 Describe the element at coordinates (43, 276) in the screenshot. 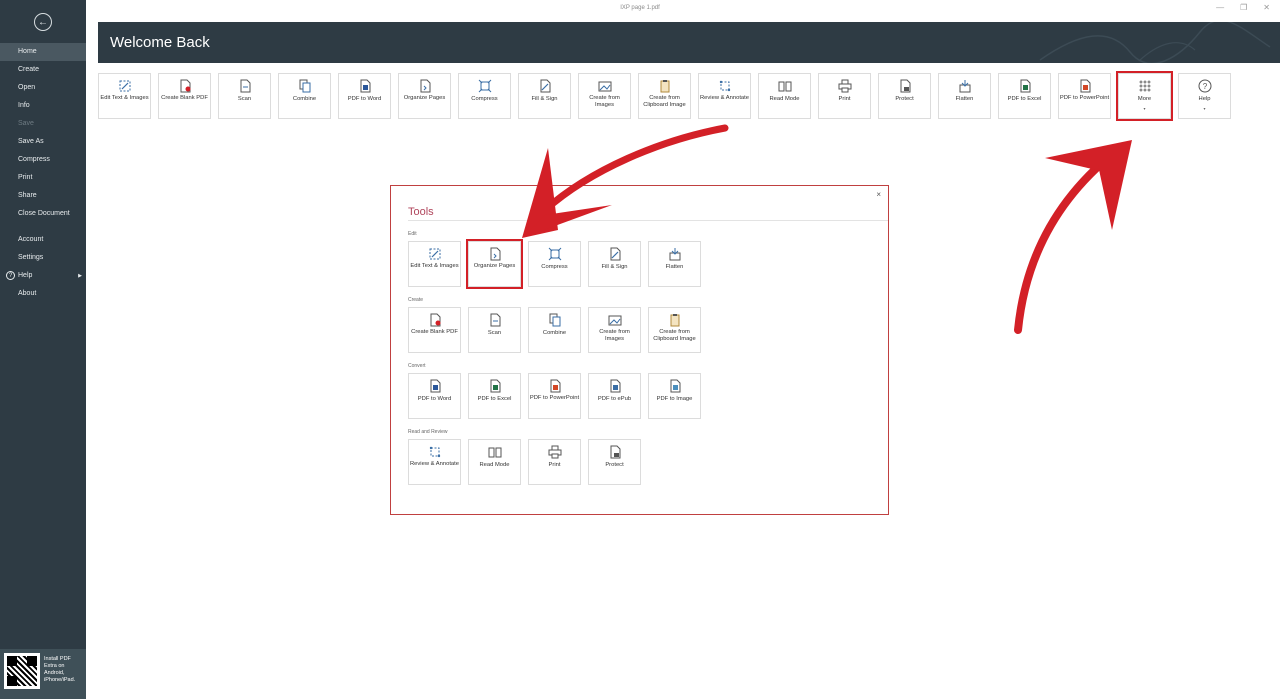

I see `sidebar-item-help: ? Help ▶` at that location.